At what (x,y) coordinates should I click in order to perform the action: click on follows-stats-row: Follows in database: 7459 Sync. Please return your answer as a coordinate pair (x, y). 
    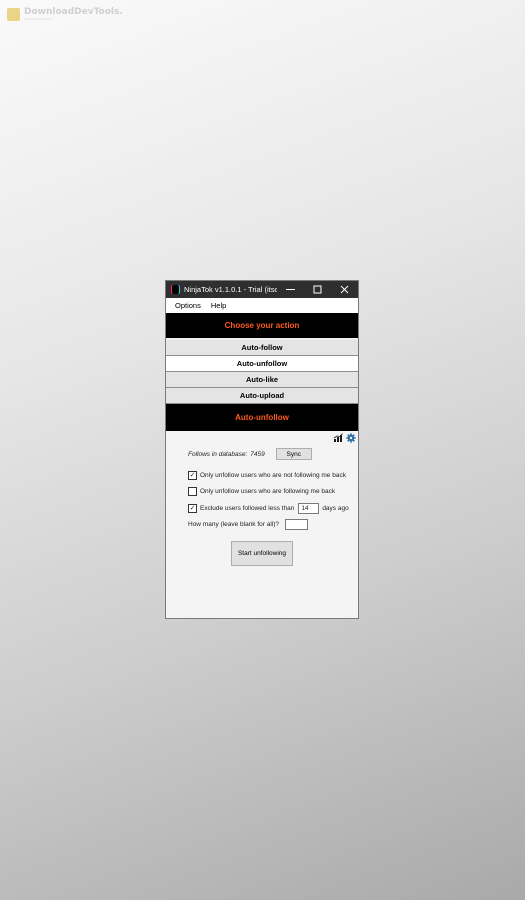
    Looking at the image, I should click on (250, 454).